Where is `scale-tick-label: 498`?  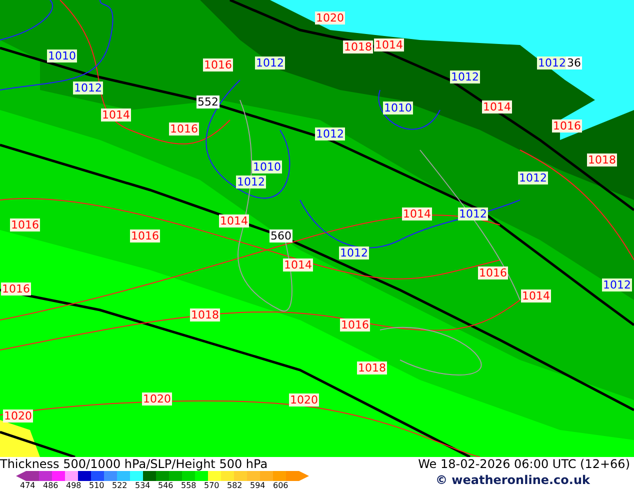
scale-tick-label: 498 is located at coordinates (74, 485).